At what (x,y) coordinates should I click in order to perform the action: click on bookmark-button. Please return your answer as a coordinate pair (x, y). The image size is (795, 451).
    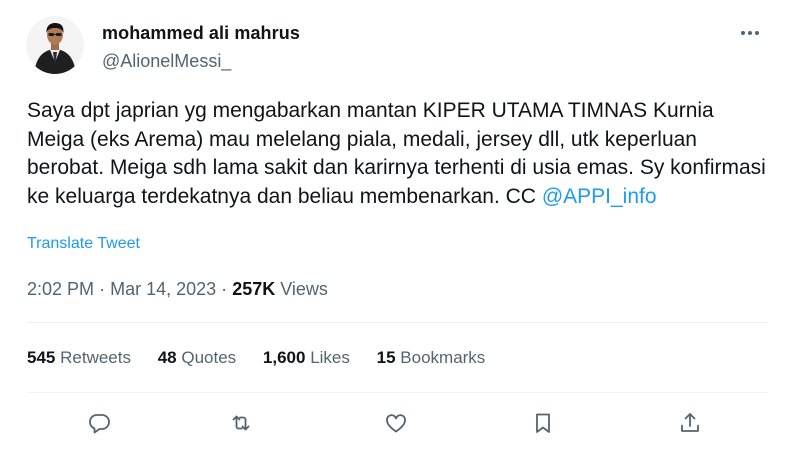
    Looking at the image, I should click on (543, 423).